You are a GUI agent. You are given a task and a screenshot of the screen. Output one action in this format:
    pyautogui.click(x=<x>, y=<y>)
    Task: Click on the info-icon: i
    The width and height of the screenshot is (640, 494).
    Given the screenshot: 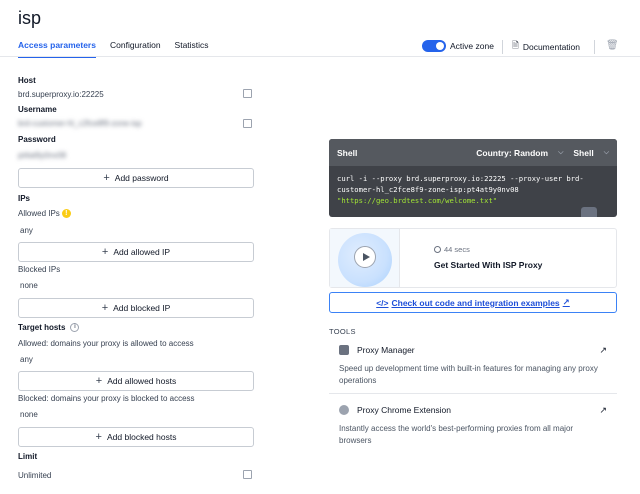 What is the action you would take?
    pyautogui.click(x=75, y=328)
    